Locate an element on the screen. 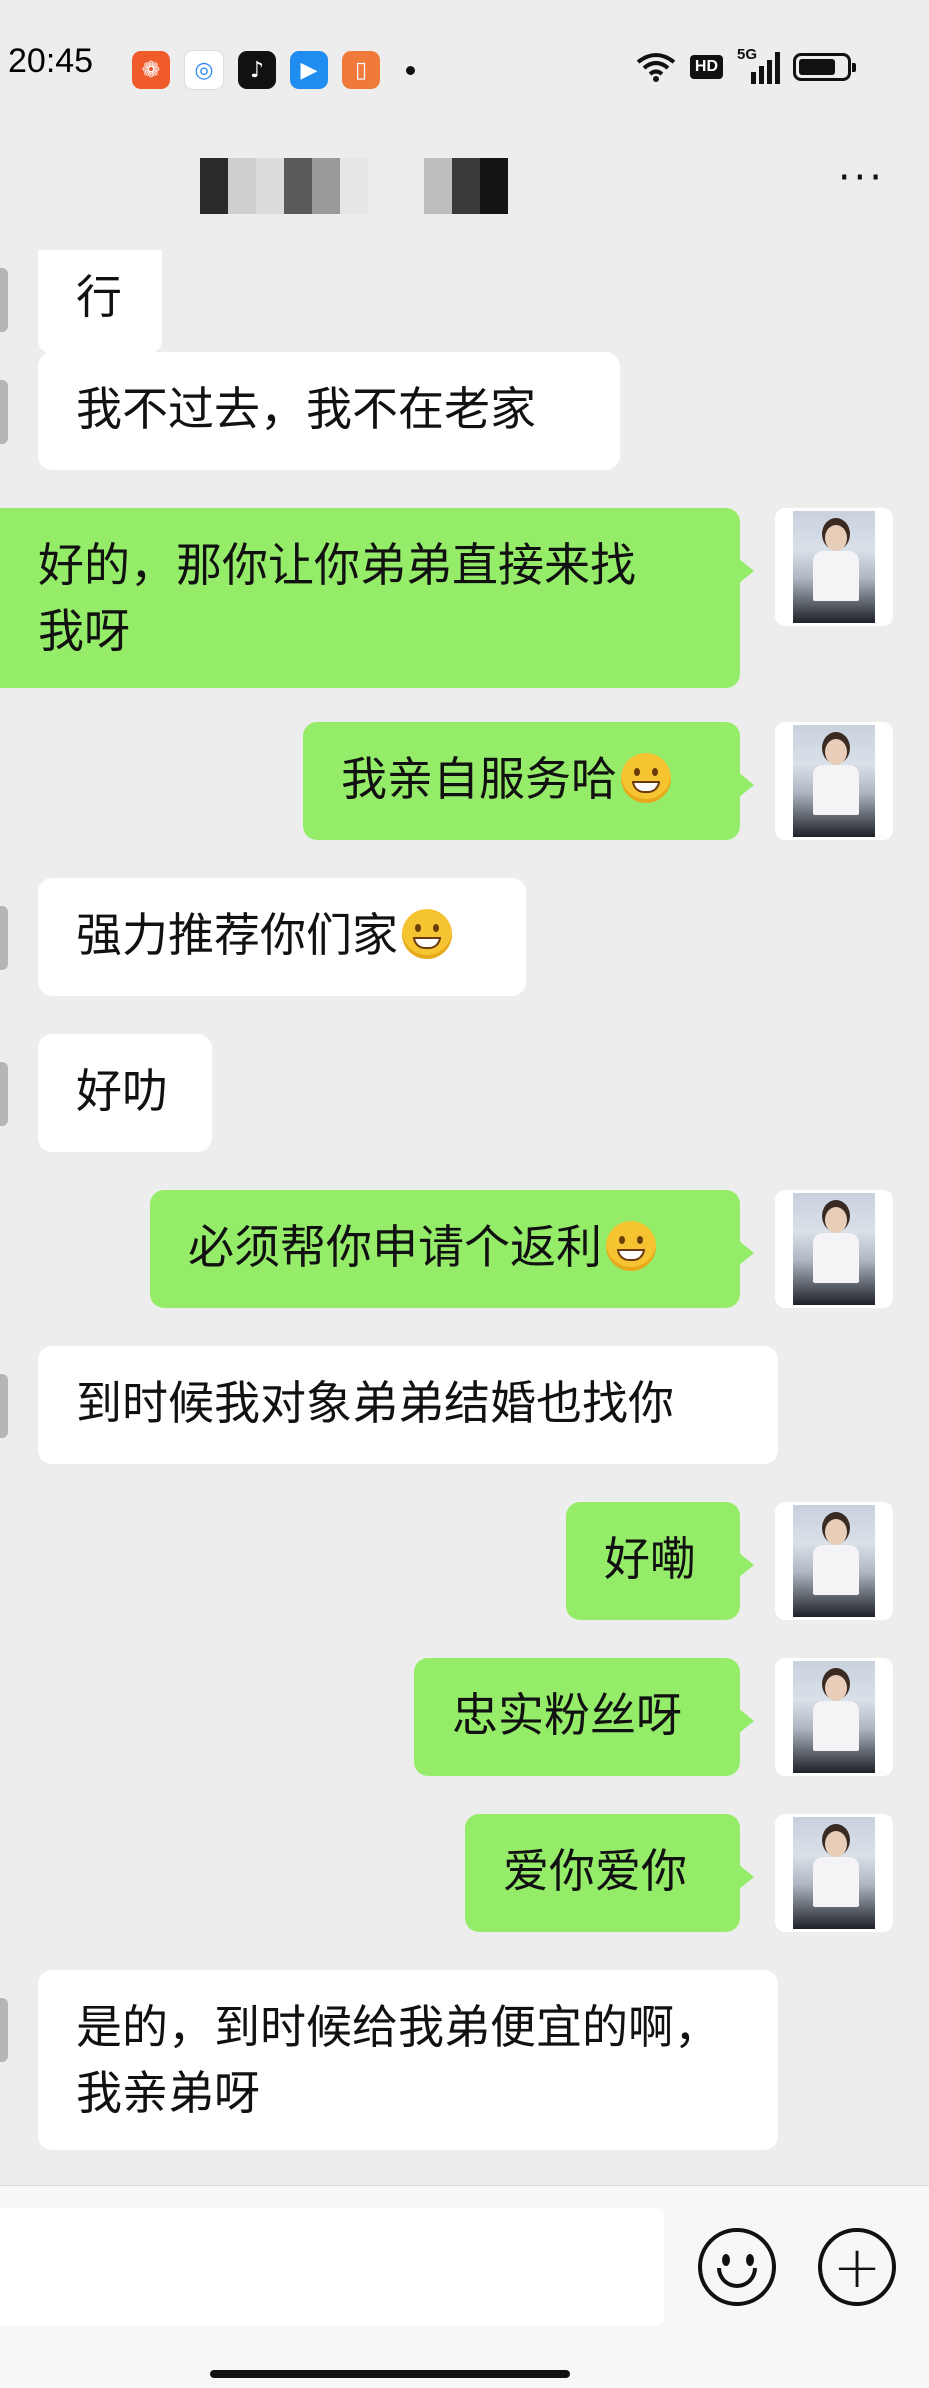 The height and width of the screenshot is (2388, 929). status-time: 20:45 is located at coordinates (51, 61).